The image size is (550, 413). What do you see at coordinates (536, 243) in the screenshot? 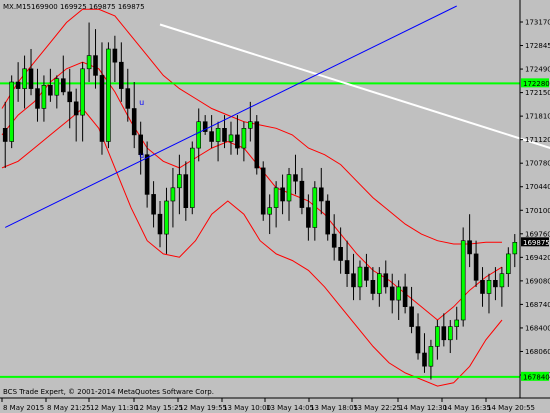
I see `current-price-tag-text: 169875` at bounding box center [536, 243].